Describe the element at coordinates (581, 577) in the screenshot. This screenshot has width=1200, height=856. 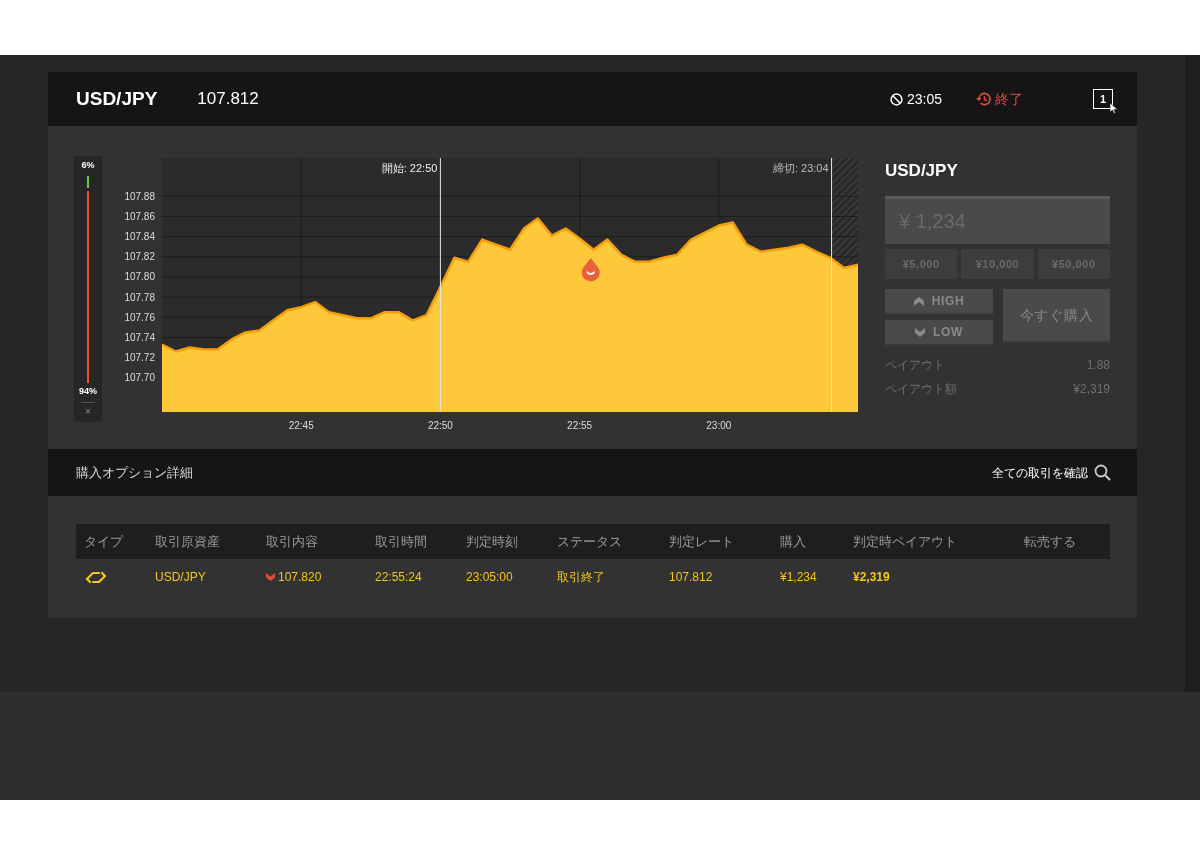
I see `table-cell-text: 取引終了` at that location.